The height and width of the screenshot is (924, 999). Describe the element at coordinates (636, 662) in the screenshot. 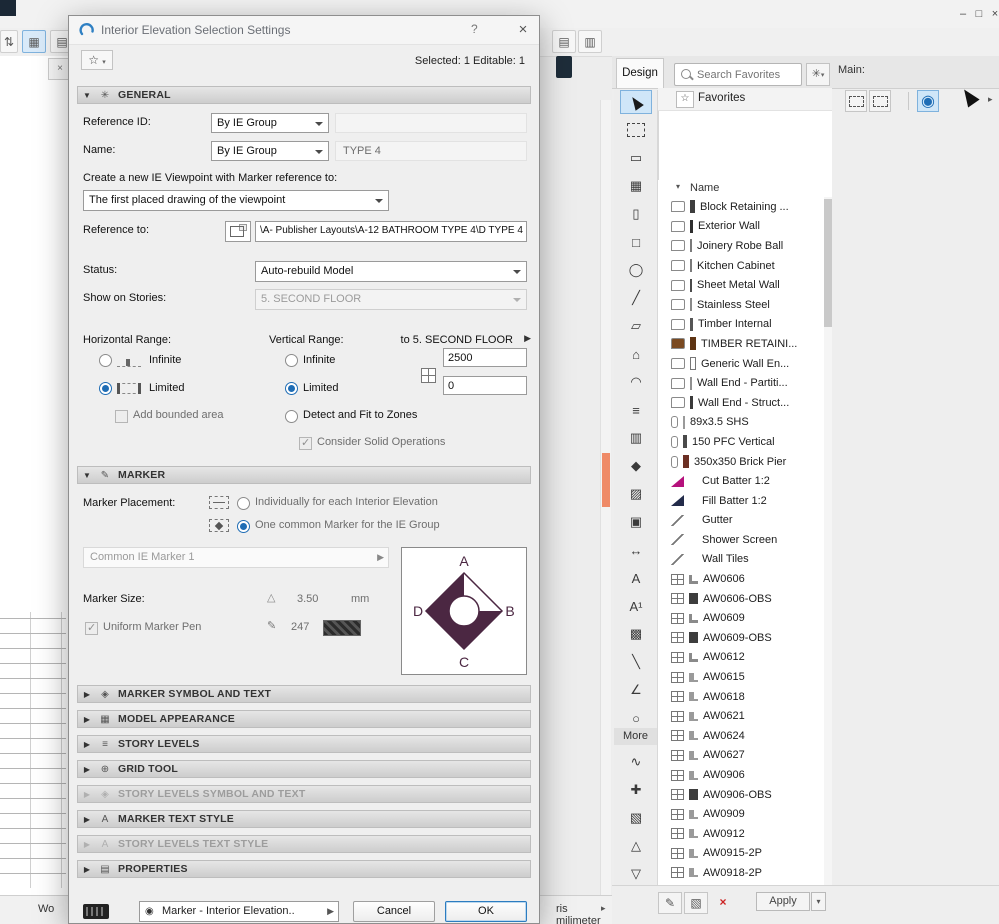

I see `line-tool: ╲` at that location.